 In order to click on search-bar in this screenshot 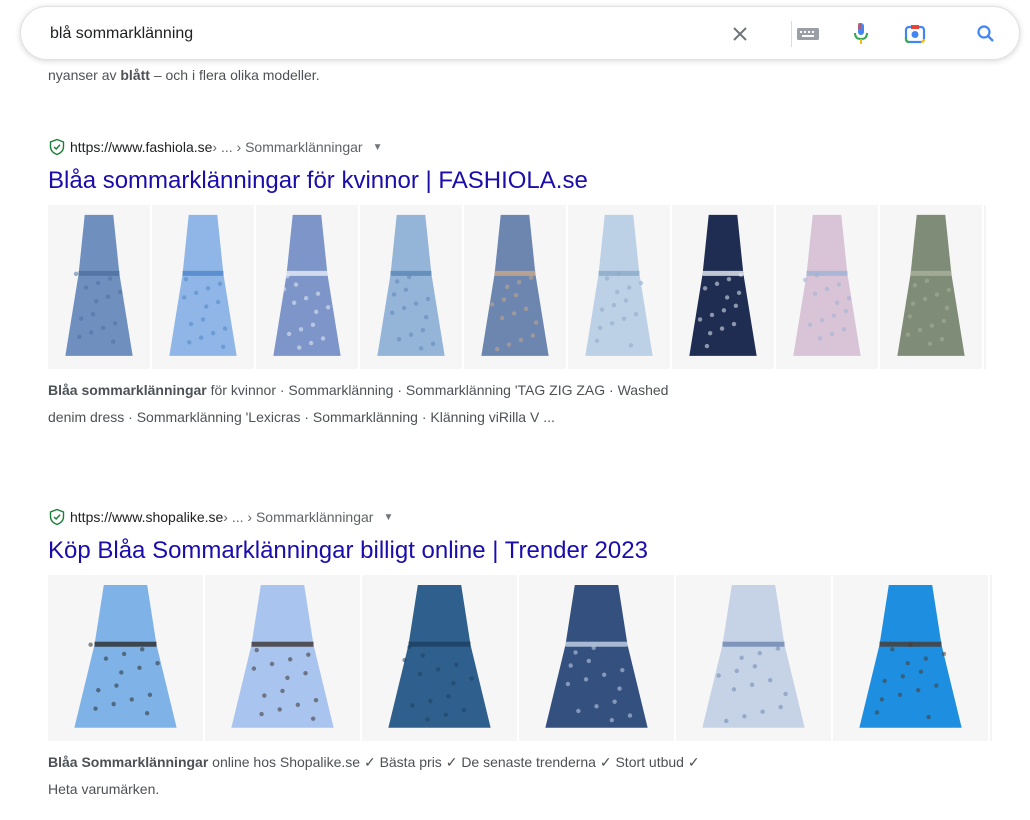, I will do `click(520, 33)`.